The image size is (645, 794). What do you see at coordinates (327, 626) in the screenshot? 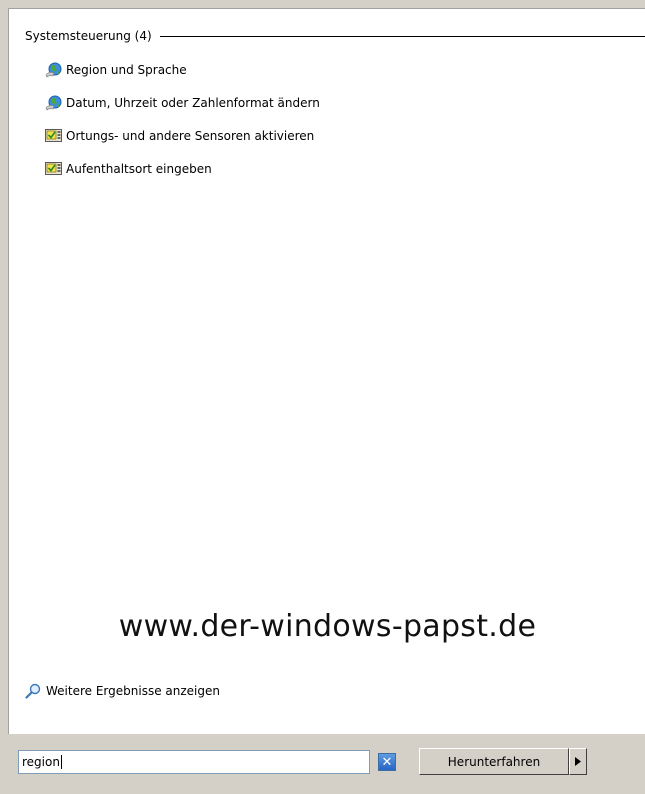
I see `watermark-text: www.der-windows-papst.de` at bounding box center [327, 626].